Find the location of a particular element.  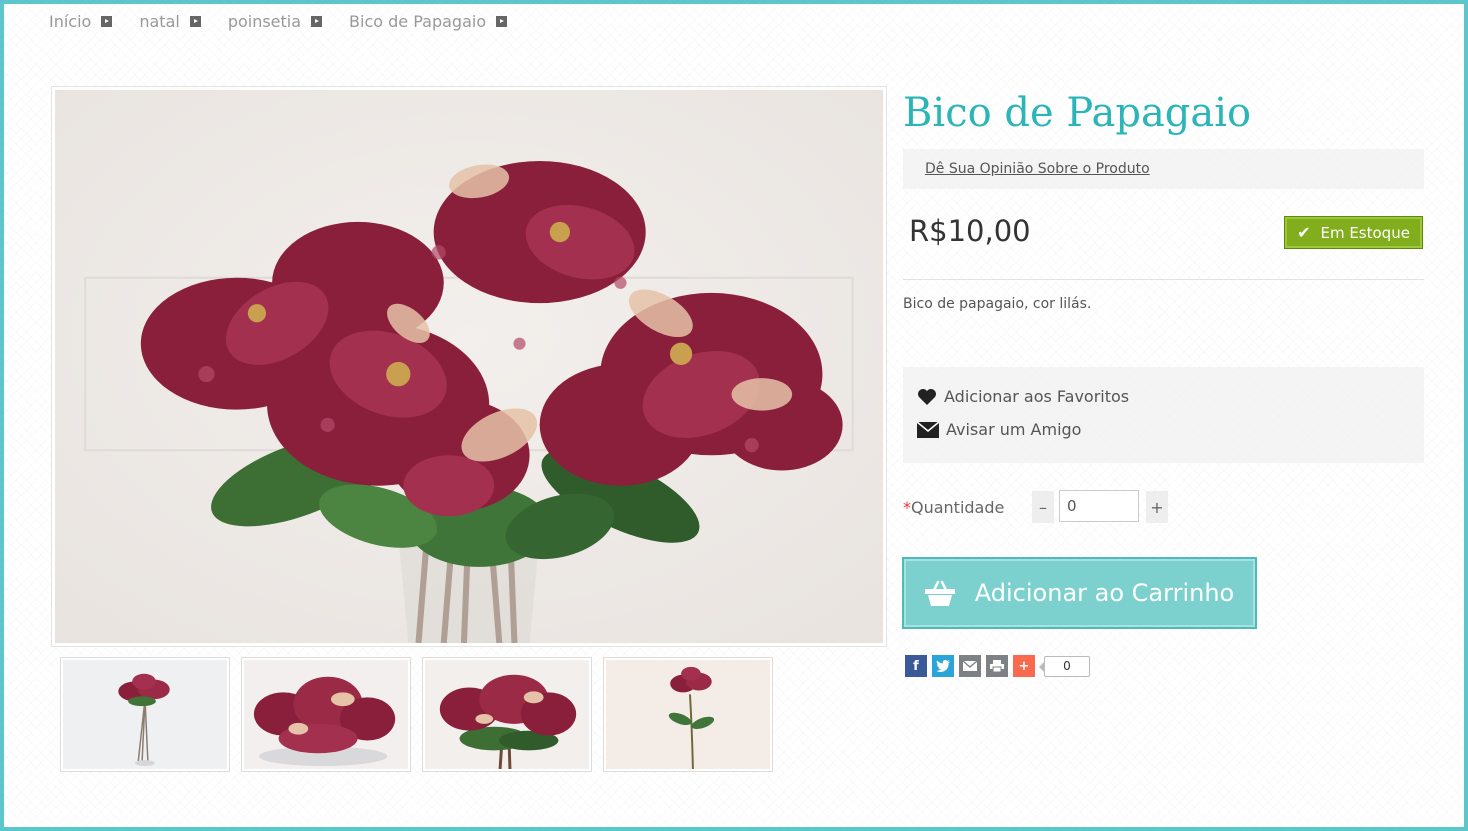

quantity-label-text: Quantidade is located at coordinates (958, 507).